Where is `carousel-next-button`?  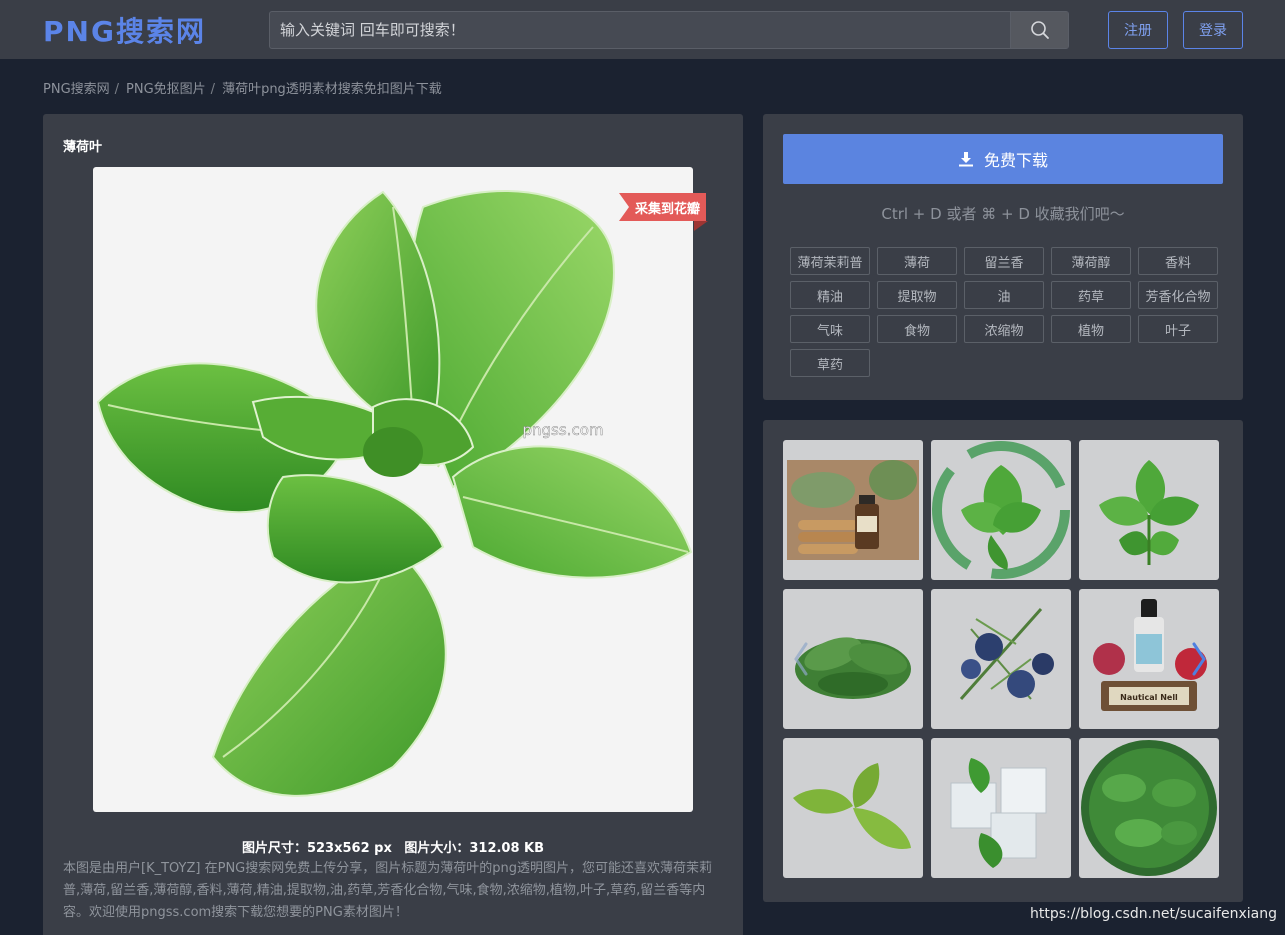
carousel-next-button is located at coordinates (1199, 661).